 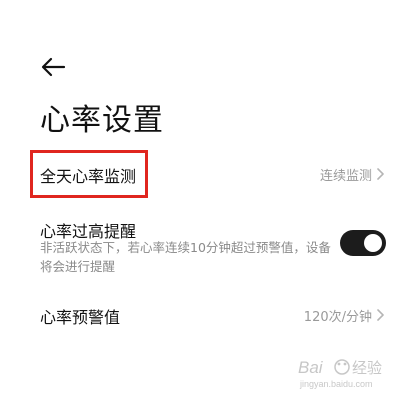 I want to click on arrow-left-icon, so click(x=53, y=67).